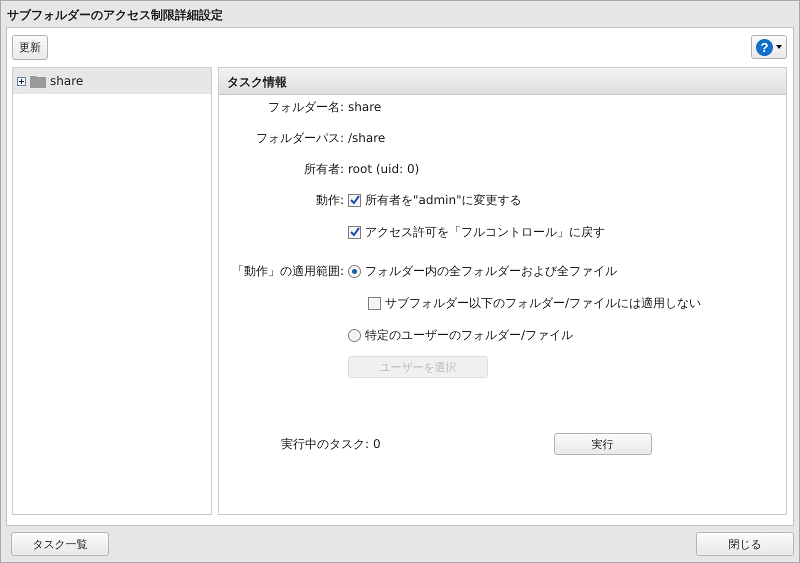  I want to click on running-tasks-count: 0, so click(377, 444).